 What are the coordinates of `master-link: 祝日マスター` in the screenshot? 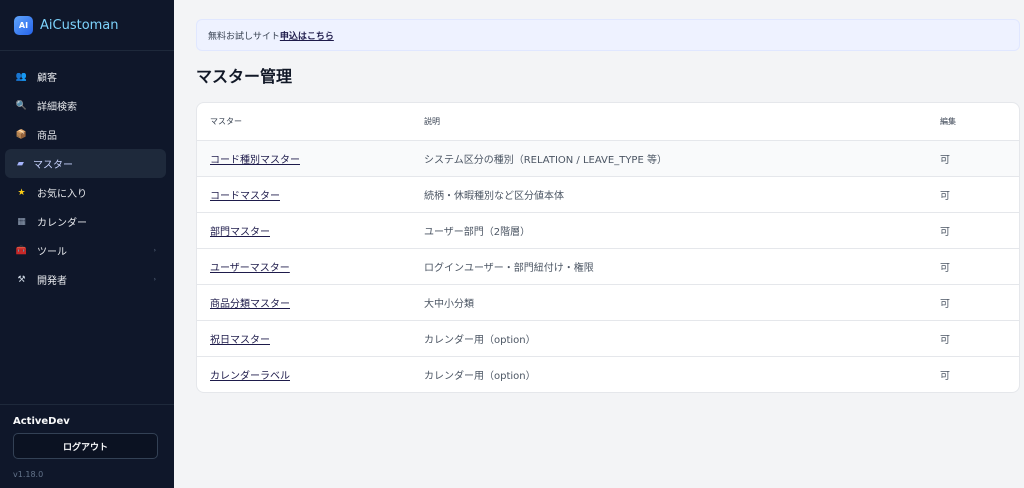 It's located at (240, 340).